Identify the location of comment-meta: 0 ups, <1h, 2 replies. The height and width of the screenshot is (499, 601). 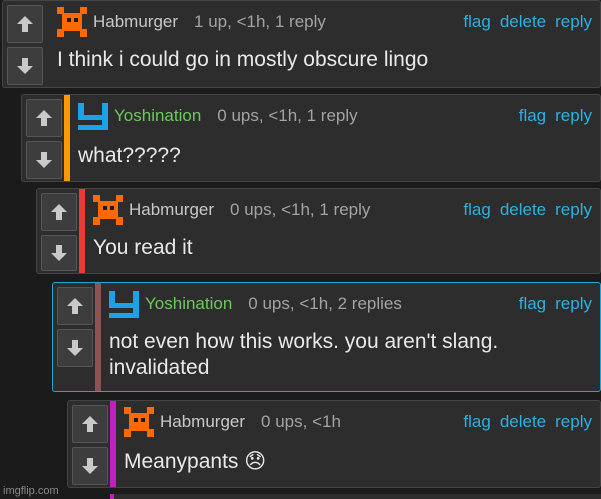
(325, 303).